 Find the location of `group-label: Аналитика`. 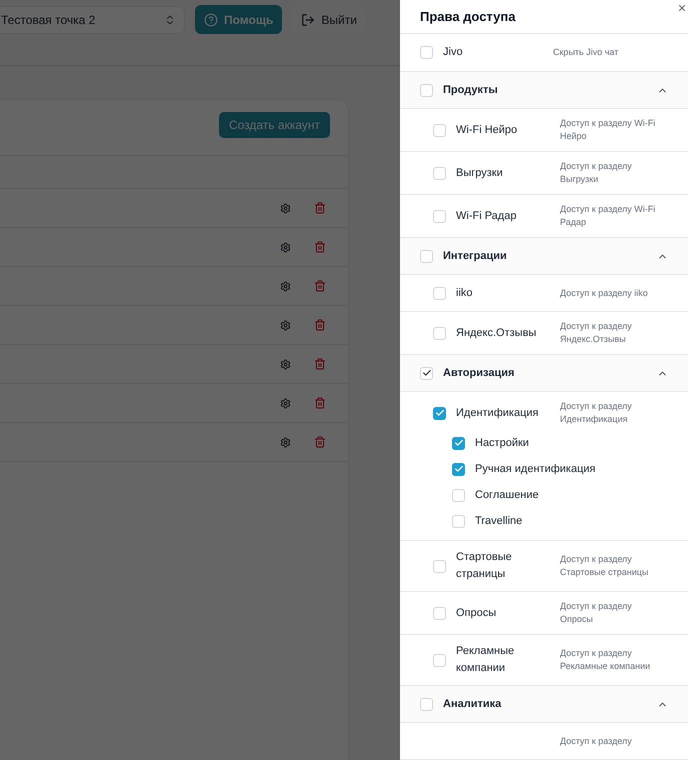

group-label: Аналитика is located at coordinates (472, 704).